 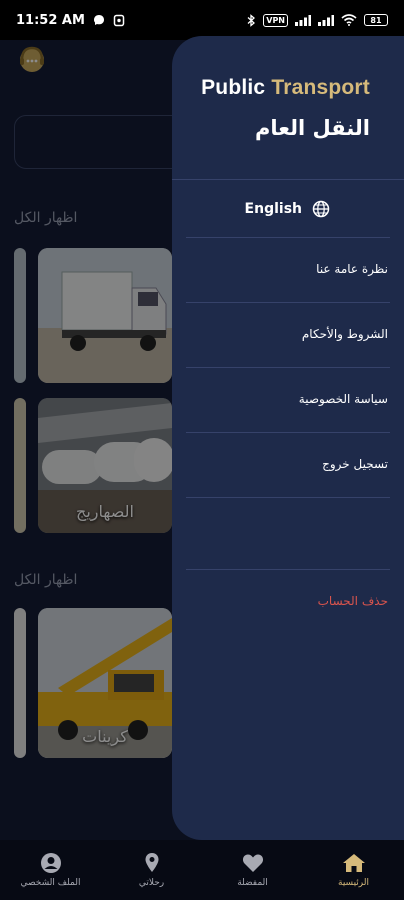 I want to click on menu-item-logout: تسجيل خروج, so click(x=355, y=464).